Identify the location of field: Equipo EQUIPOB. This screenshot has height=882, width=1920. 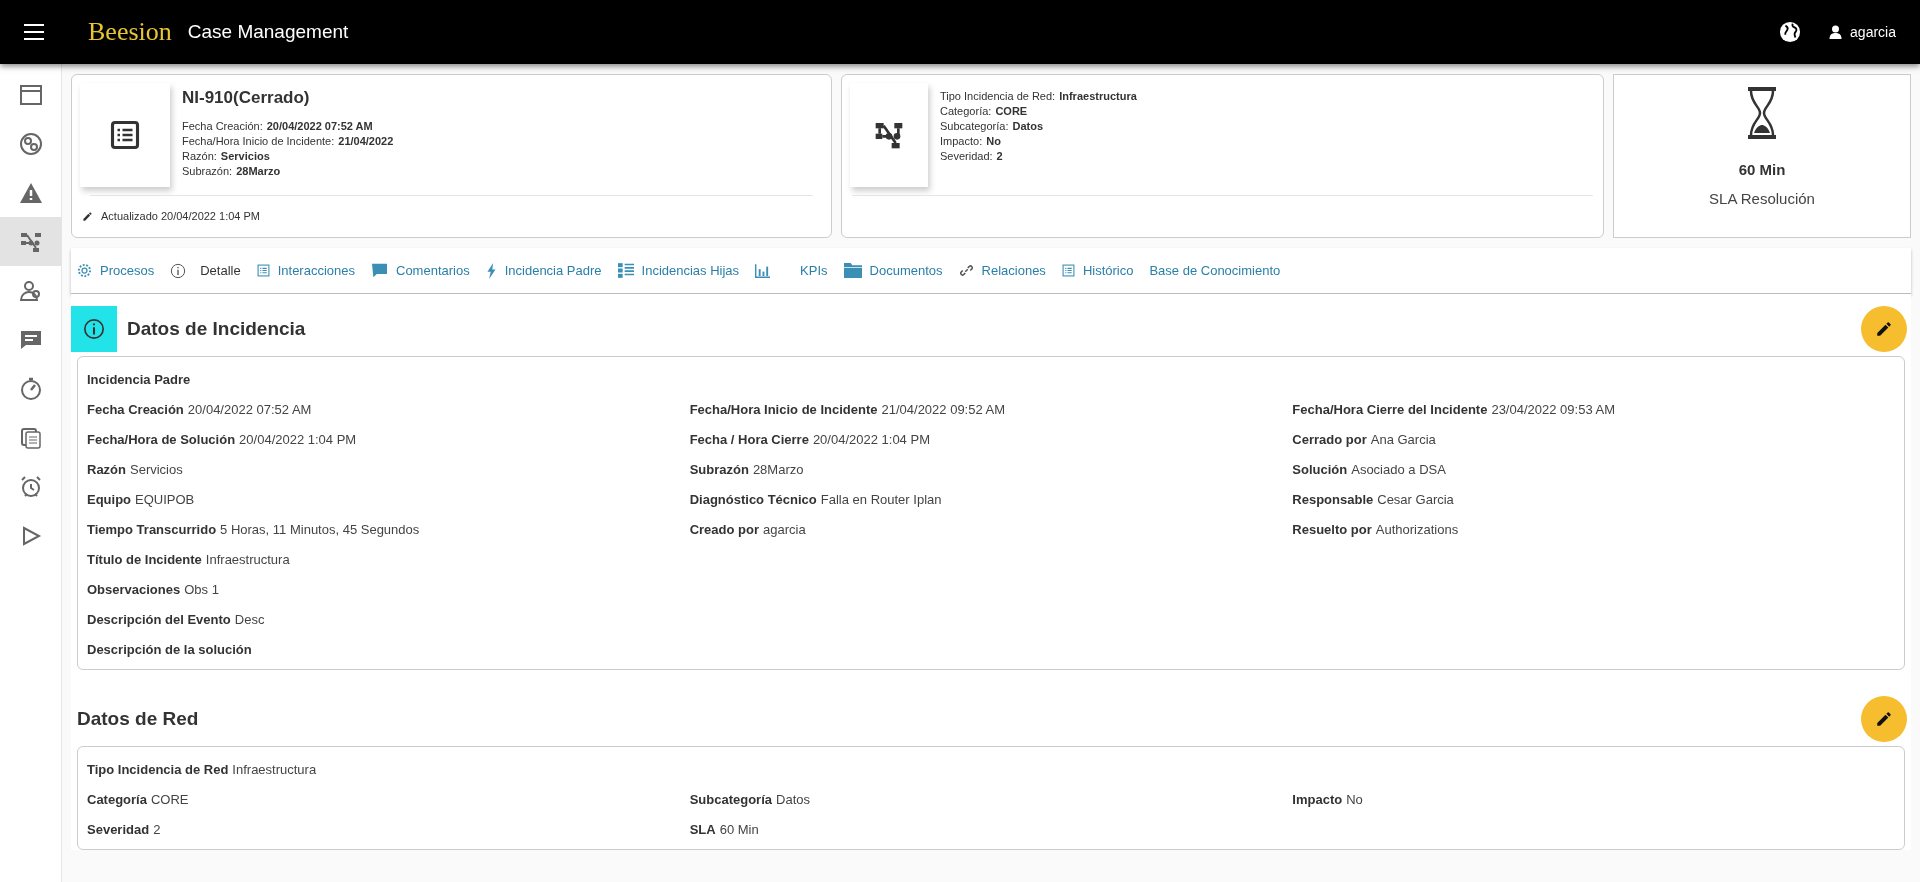
(388, 500).